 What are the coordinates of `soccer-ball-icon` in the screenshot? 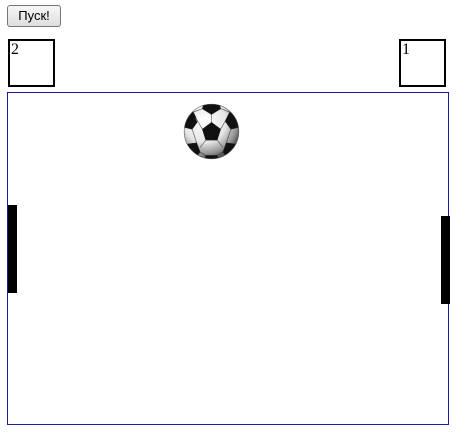 It's located at (211, 131).